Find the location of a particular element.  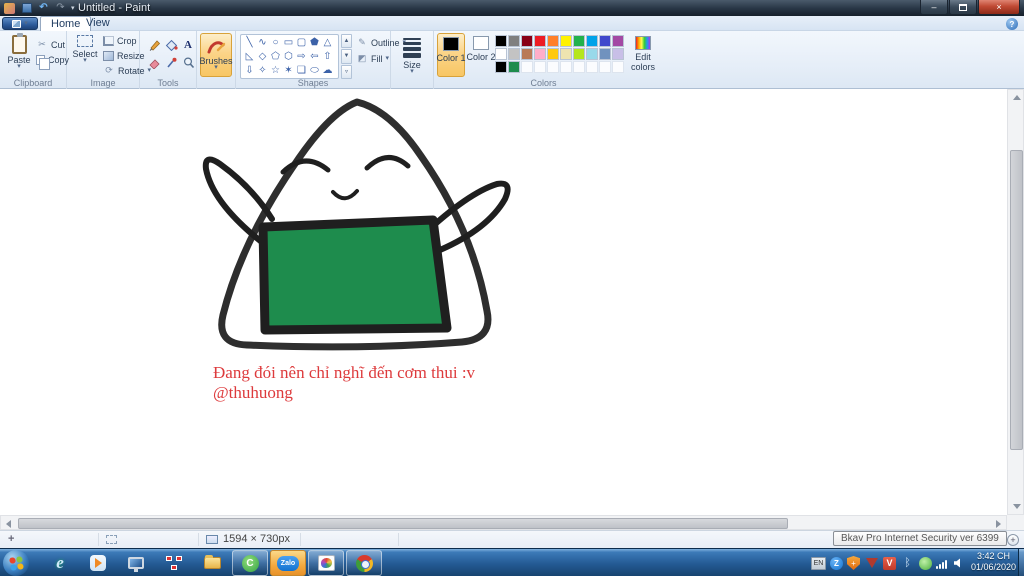

taskbar-coccoc: C is located at coordinates (250, 563).